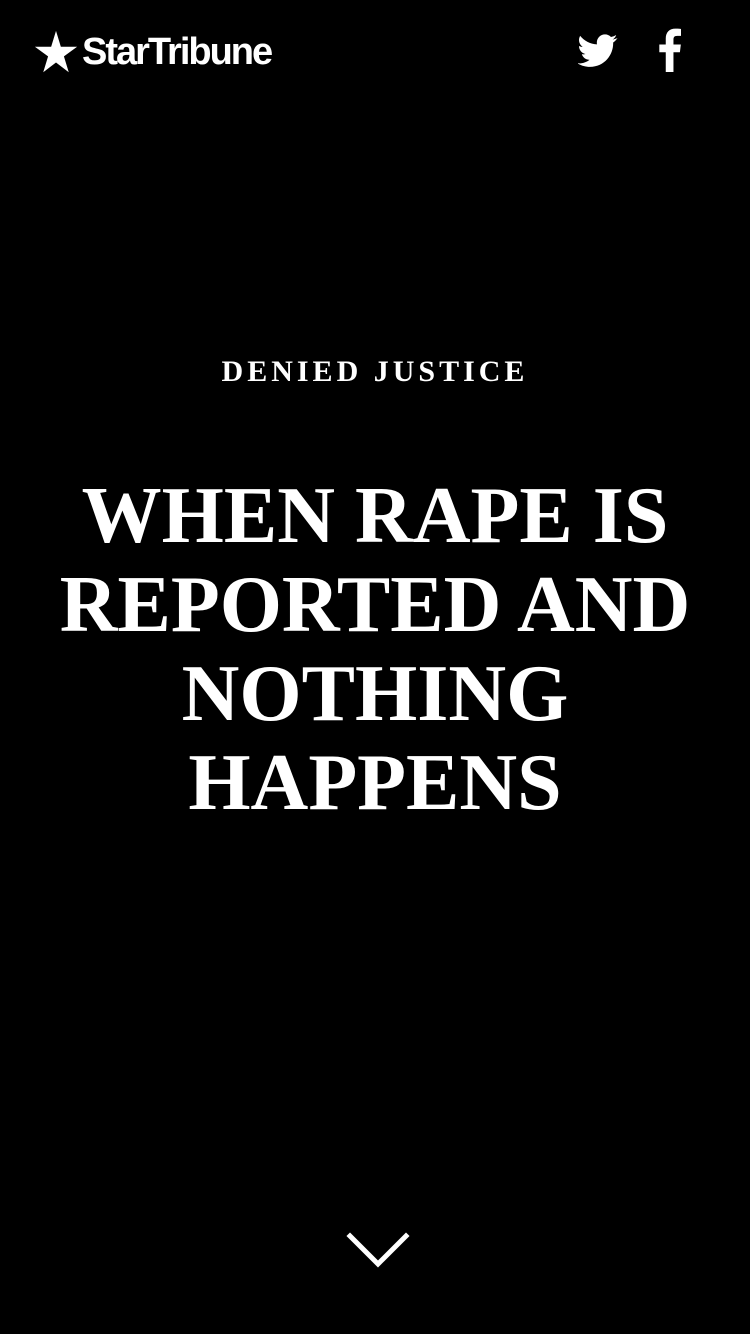 The width and height of the screenshot is (750, 1334). I want to click on startribune-logo-link: StarTribune, so click(153, 52).